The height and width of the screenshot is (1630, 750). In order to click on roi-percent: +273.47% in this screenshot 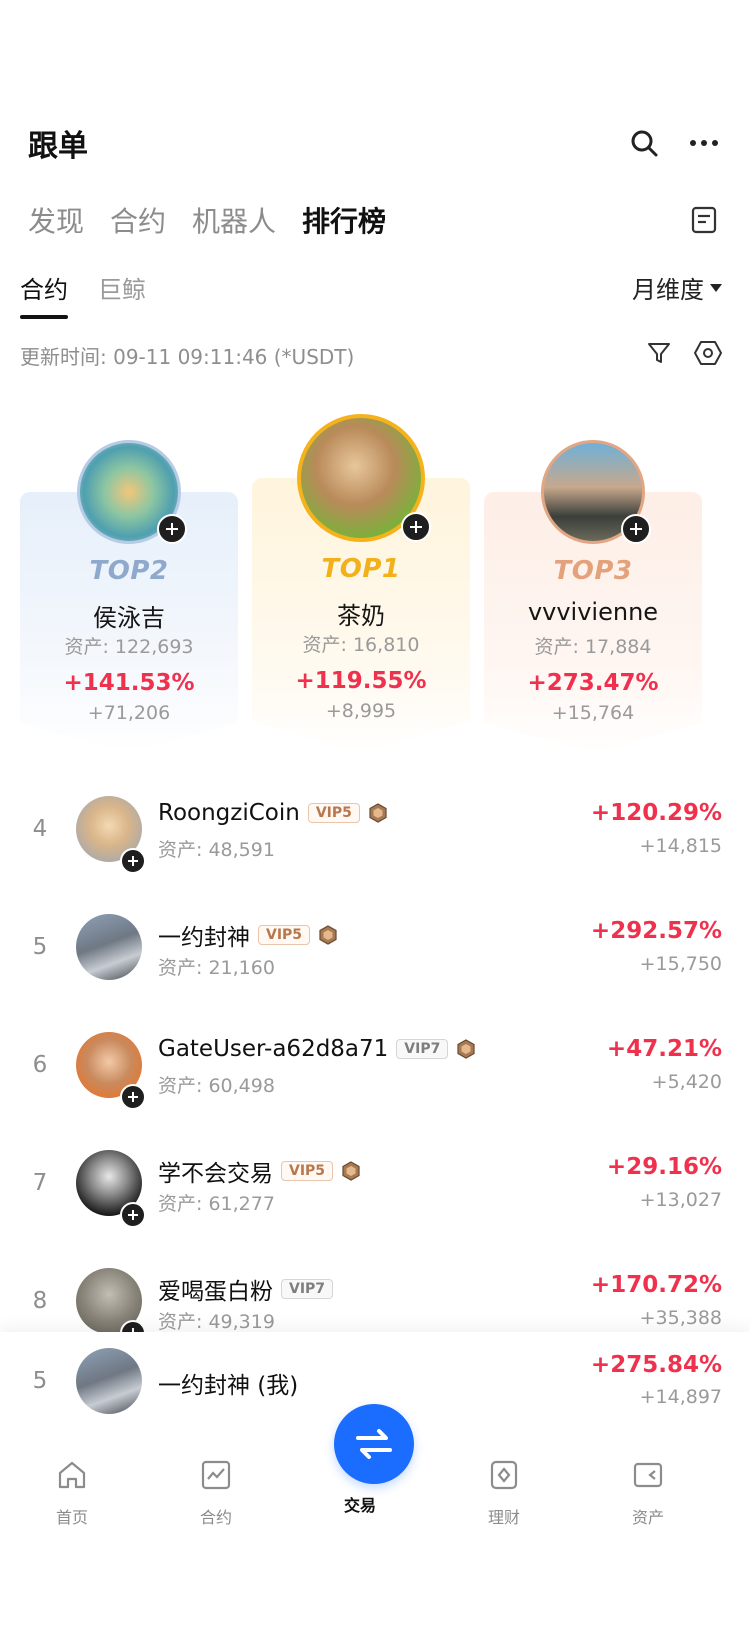, I will do `click(593, 683)`.